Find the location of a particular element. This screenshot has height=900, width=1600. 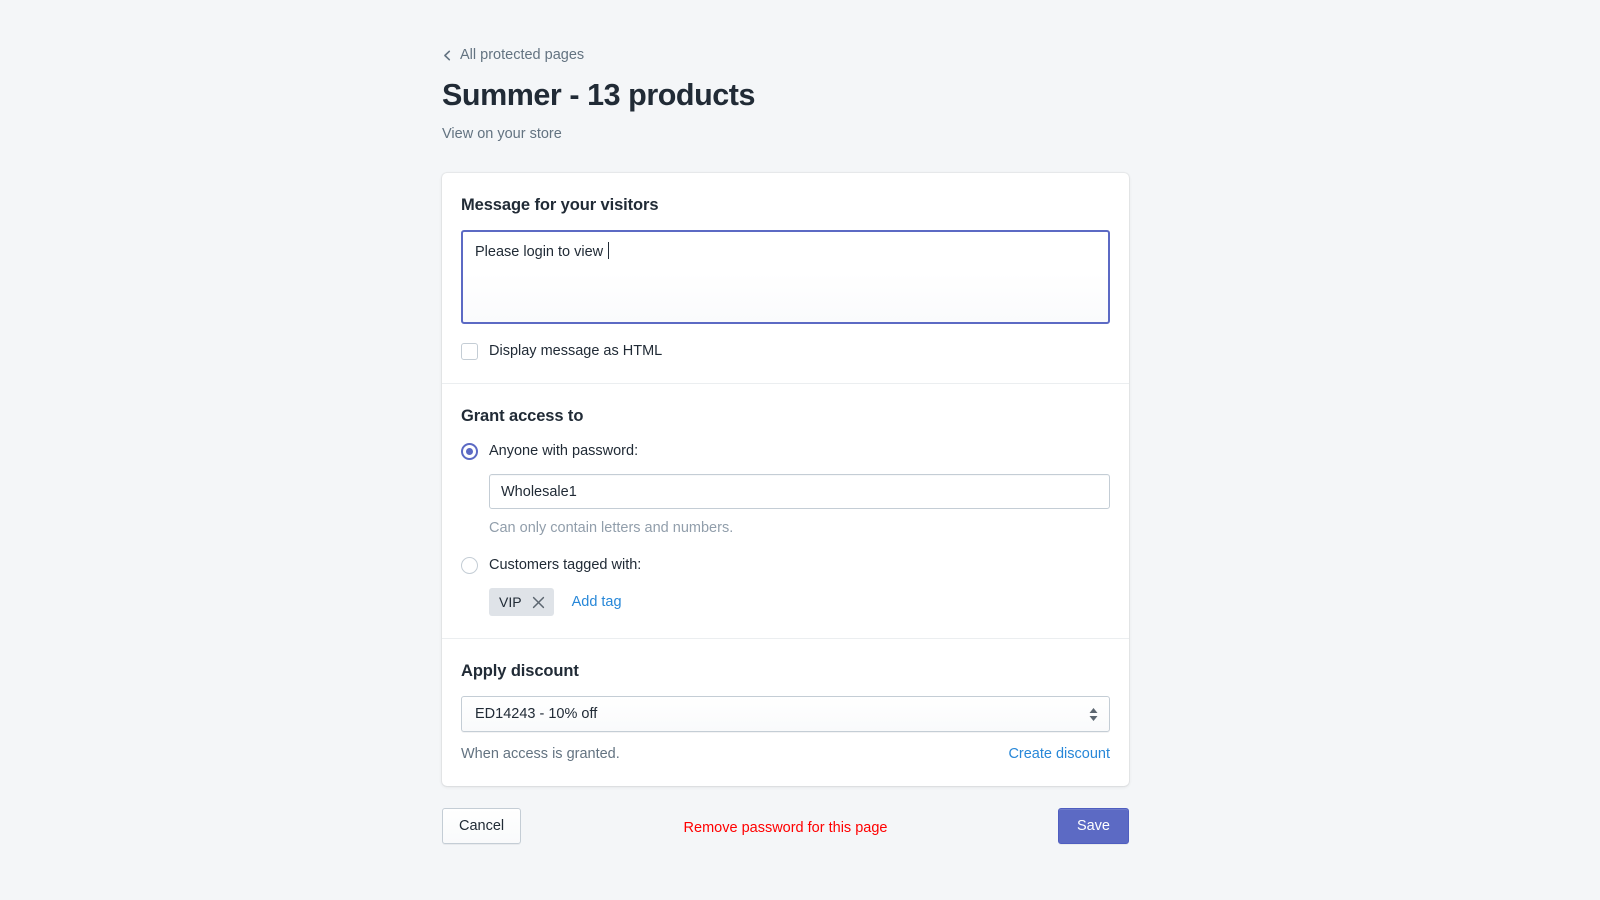

visitor-message-textarea: Please login to view is located at coordinates (785, 277).